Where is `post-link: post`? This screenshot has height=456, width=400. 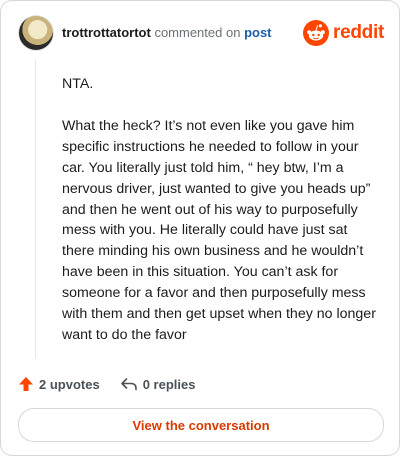 post-link: post is located at coordinates (257, 32).